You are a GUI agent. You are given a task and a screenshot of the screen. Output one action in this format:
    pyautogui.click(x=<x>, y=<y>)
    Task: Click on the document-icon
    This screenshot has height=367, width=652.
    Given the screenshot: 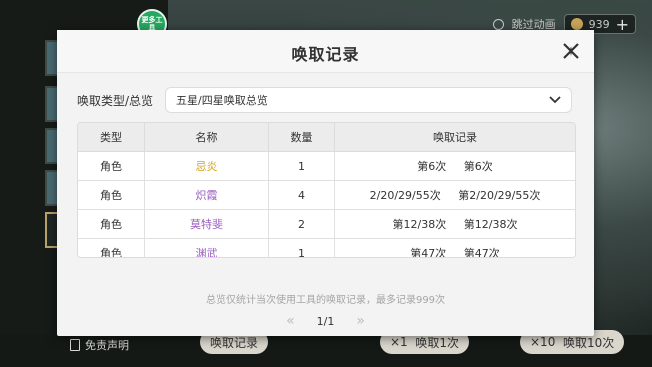 What is the action you would take?
    pyautogui.click(x=75, y=345)
    